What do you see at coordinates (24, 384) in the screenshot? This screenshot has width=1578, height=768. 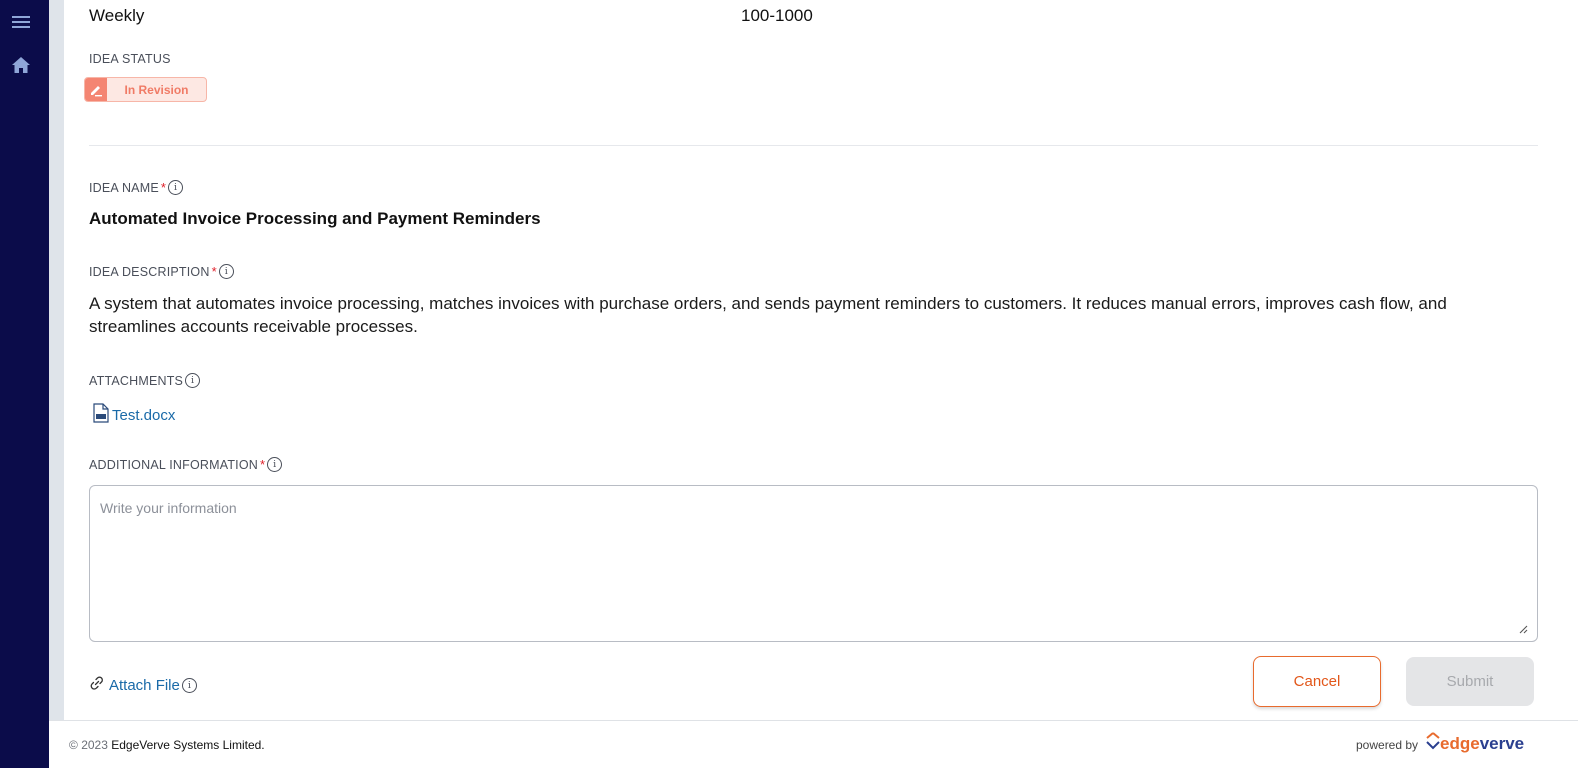 I see `sidebar` at bounding box center [24, 384].